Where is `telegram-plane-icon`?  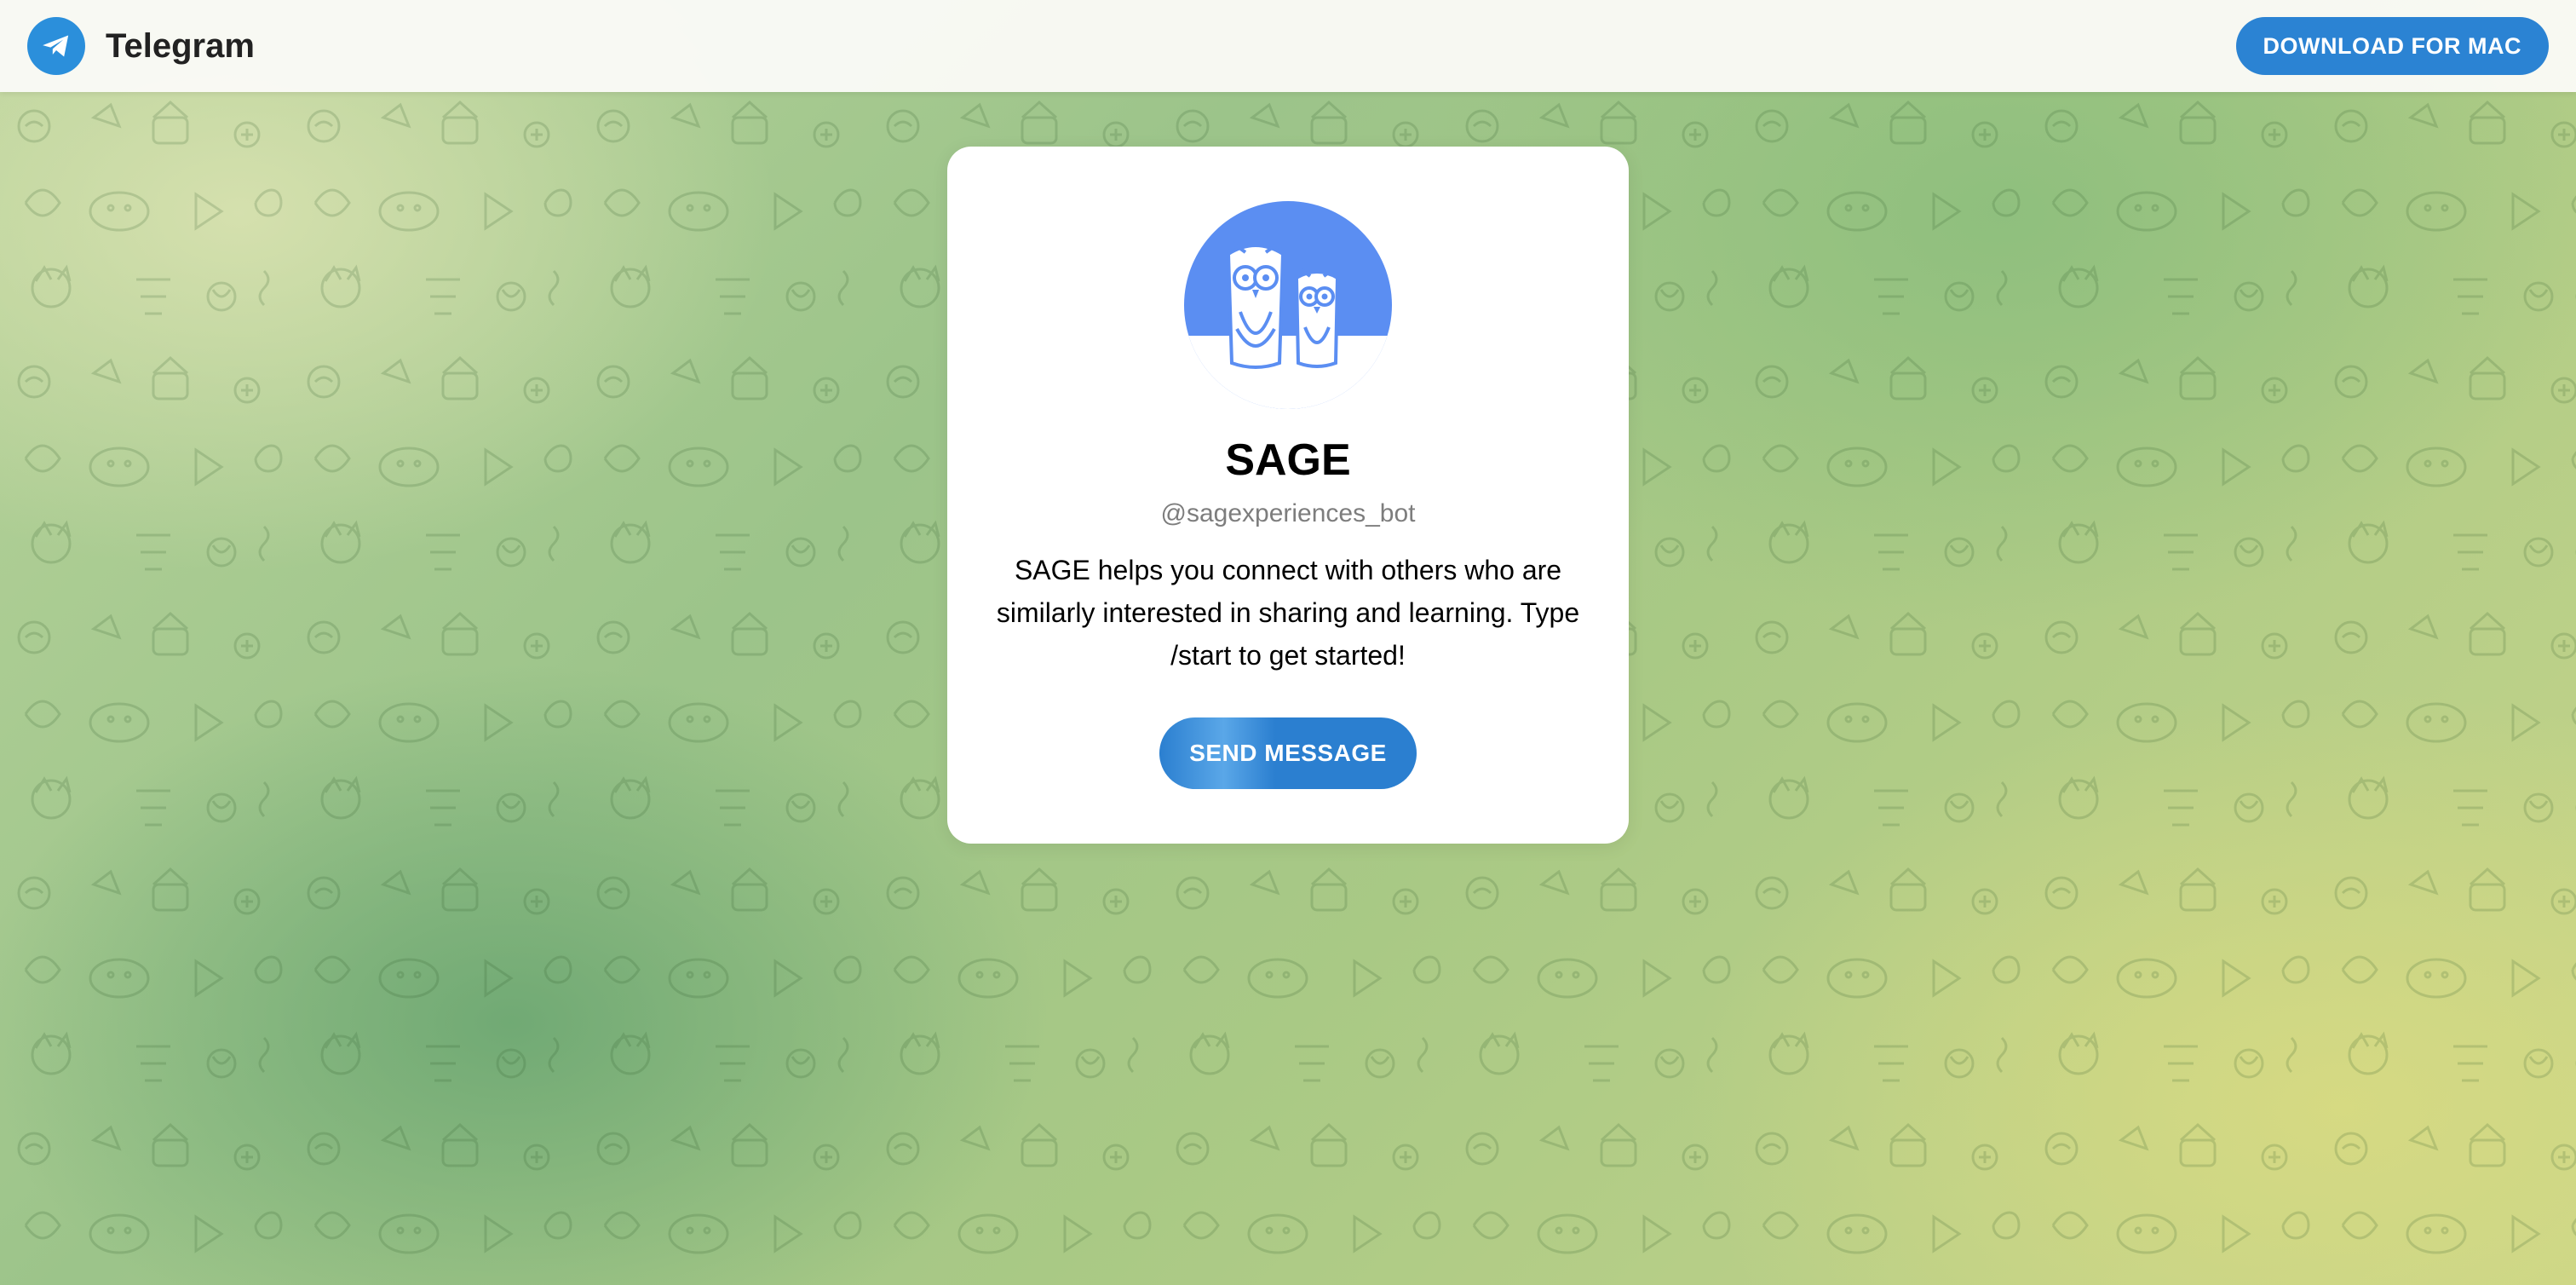 telegram-plane-icon is located at coordinates (56, 46).